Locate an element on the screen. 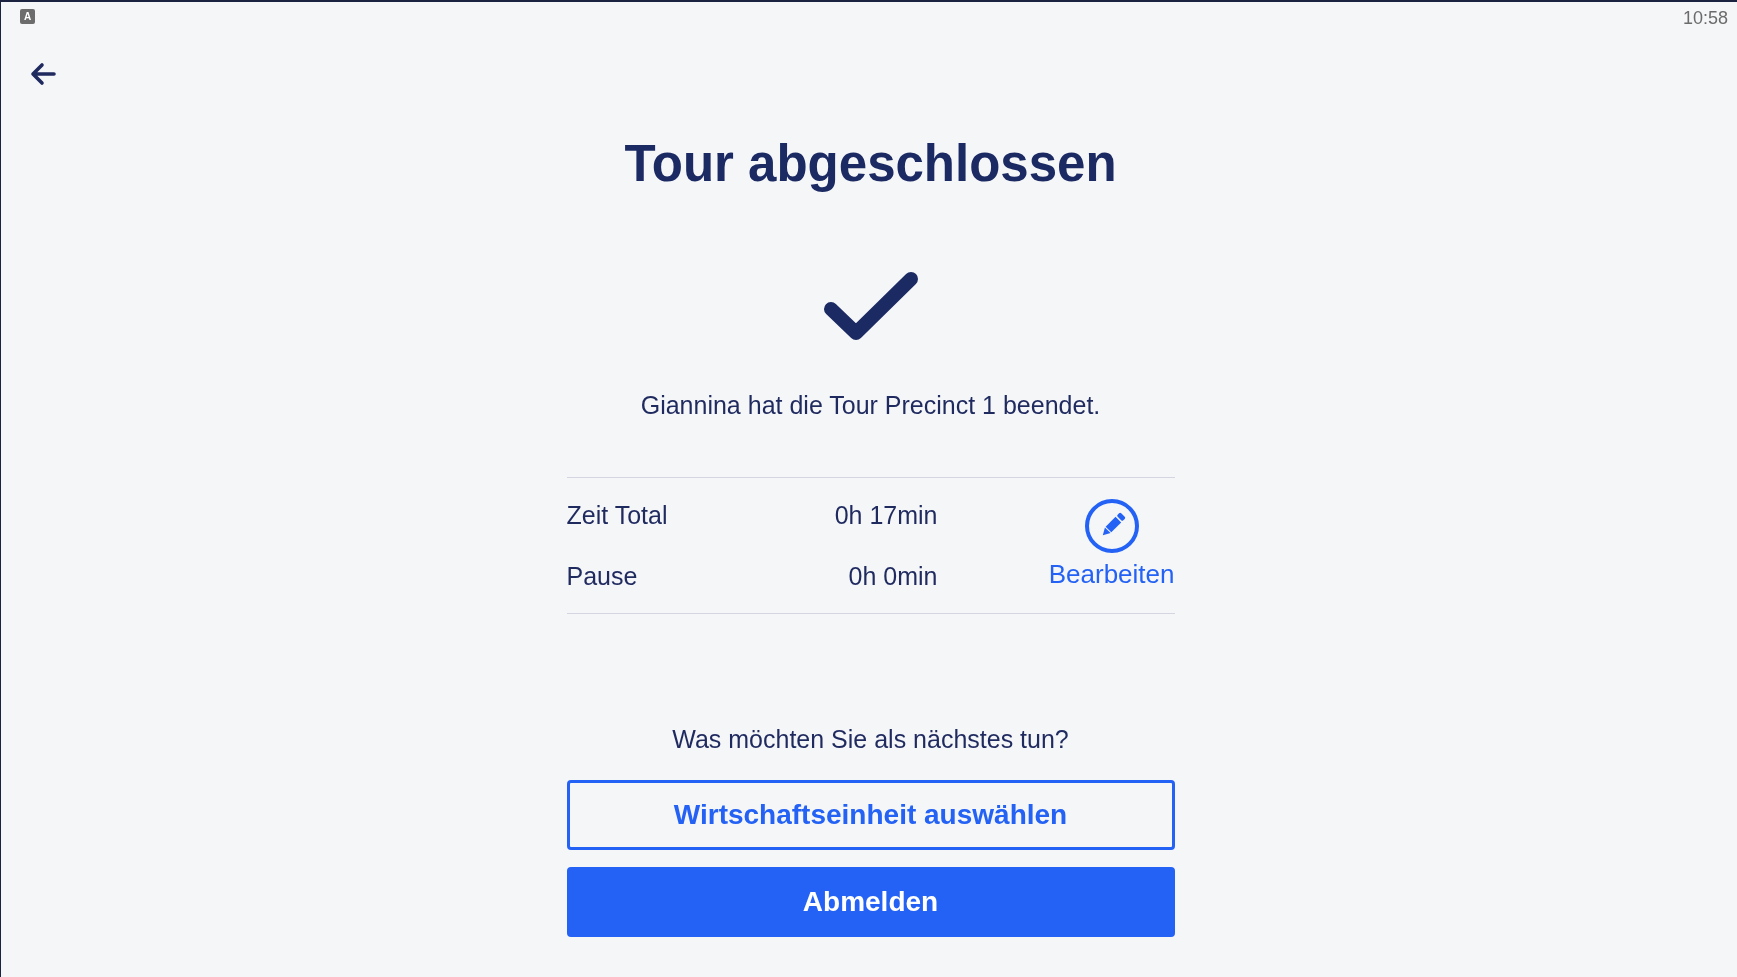  summary-label: Zeit Total is located at coordinates (617, 515).